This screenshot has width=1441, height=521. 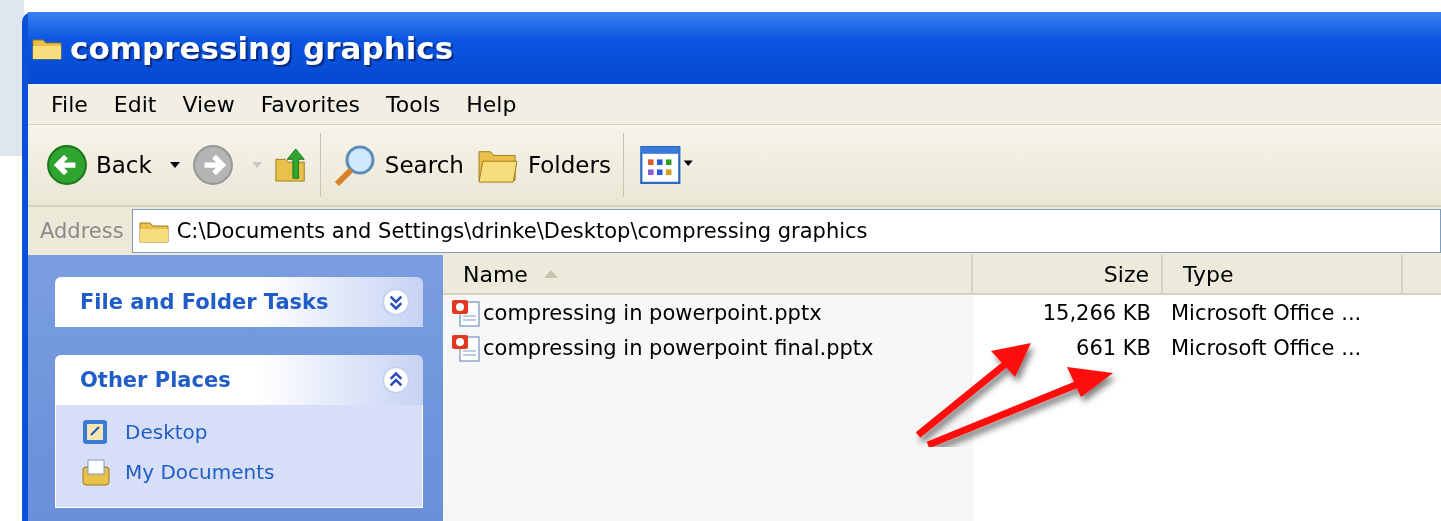 I want to click on folders-button: Folders, so click(x=543, y=165).